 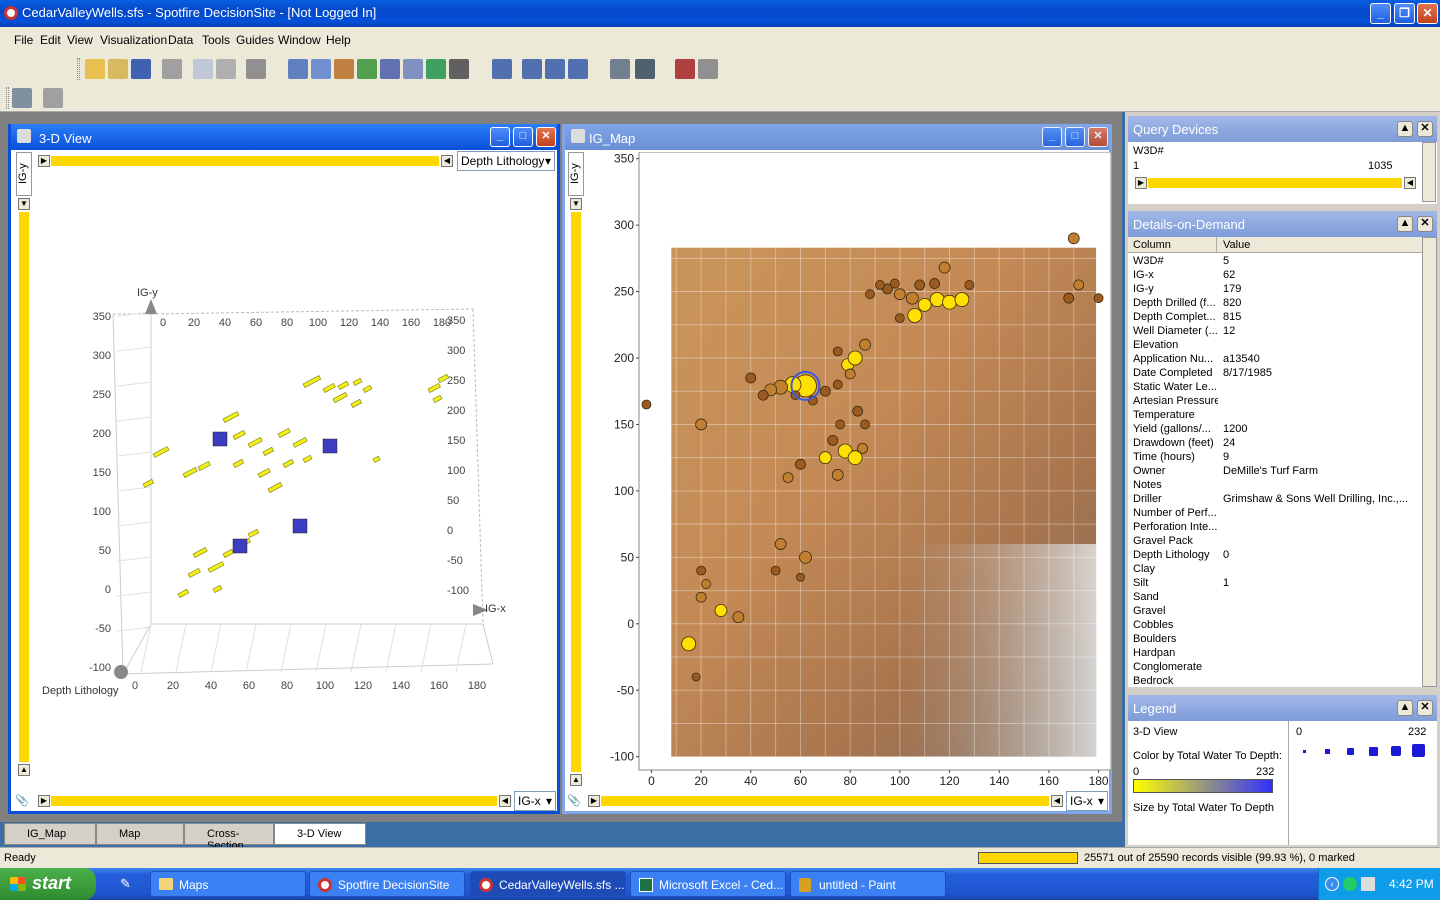 I want to click on details-row: Notes, so click(x=1275, y=486).